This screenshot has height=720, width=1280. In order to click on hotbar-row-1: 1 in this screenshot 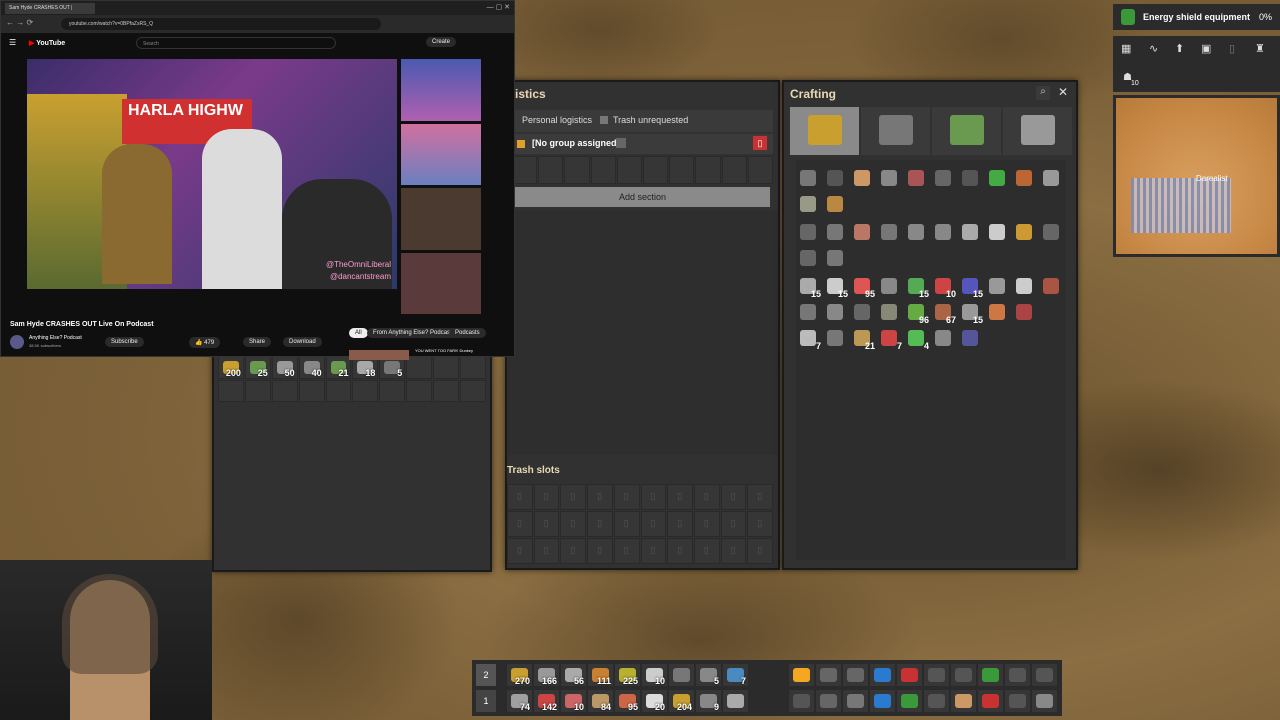, I will do `click(486, 701)`.